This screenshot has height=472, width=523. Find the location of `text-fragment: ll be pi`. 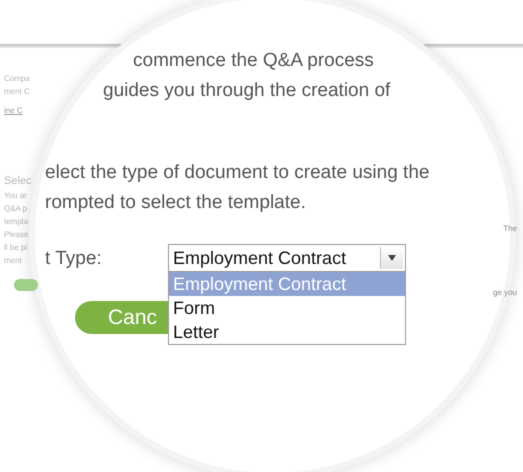

text-fragment: ll be pi is located at coordinates (16, 247).